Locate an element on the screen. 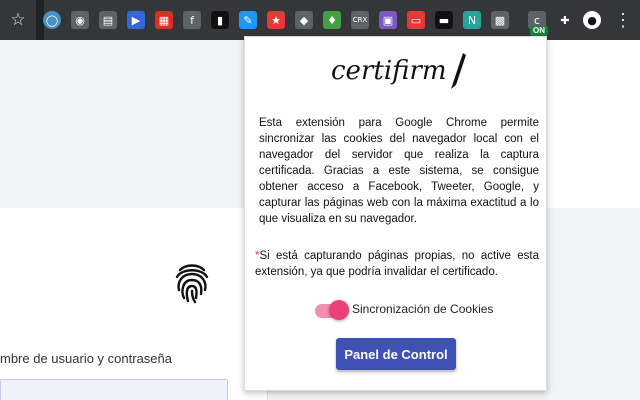 The width and height of the screenshot is (640, 400). crx-extension-icon: CRX is located at coordinates (360, 20).